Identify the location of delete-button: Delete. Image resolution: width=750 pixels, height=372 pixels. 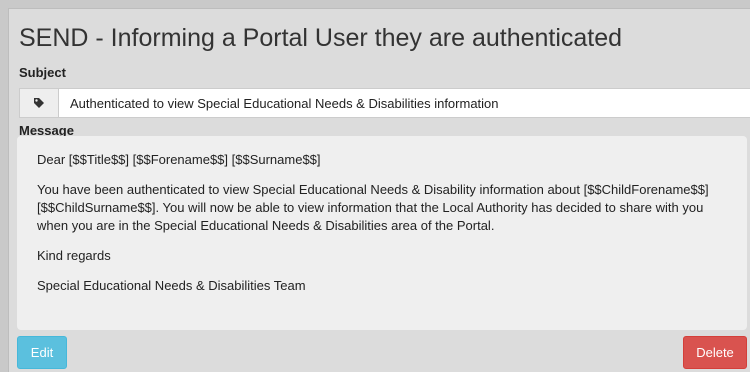
(715, 352).